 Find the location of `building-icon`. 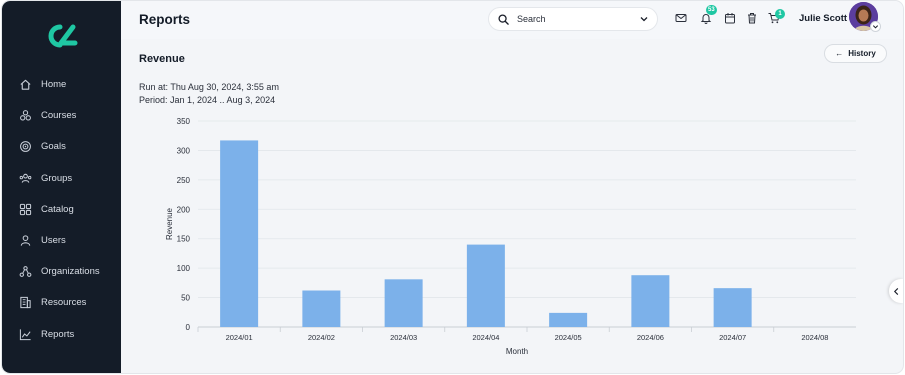

building-icon is located at coordinates (25, 302).